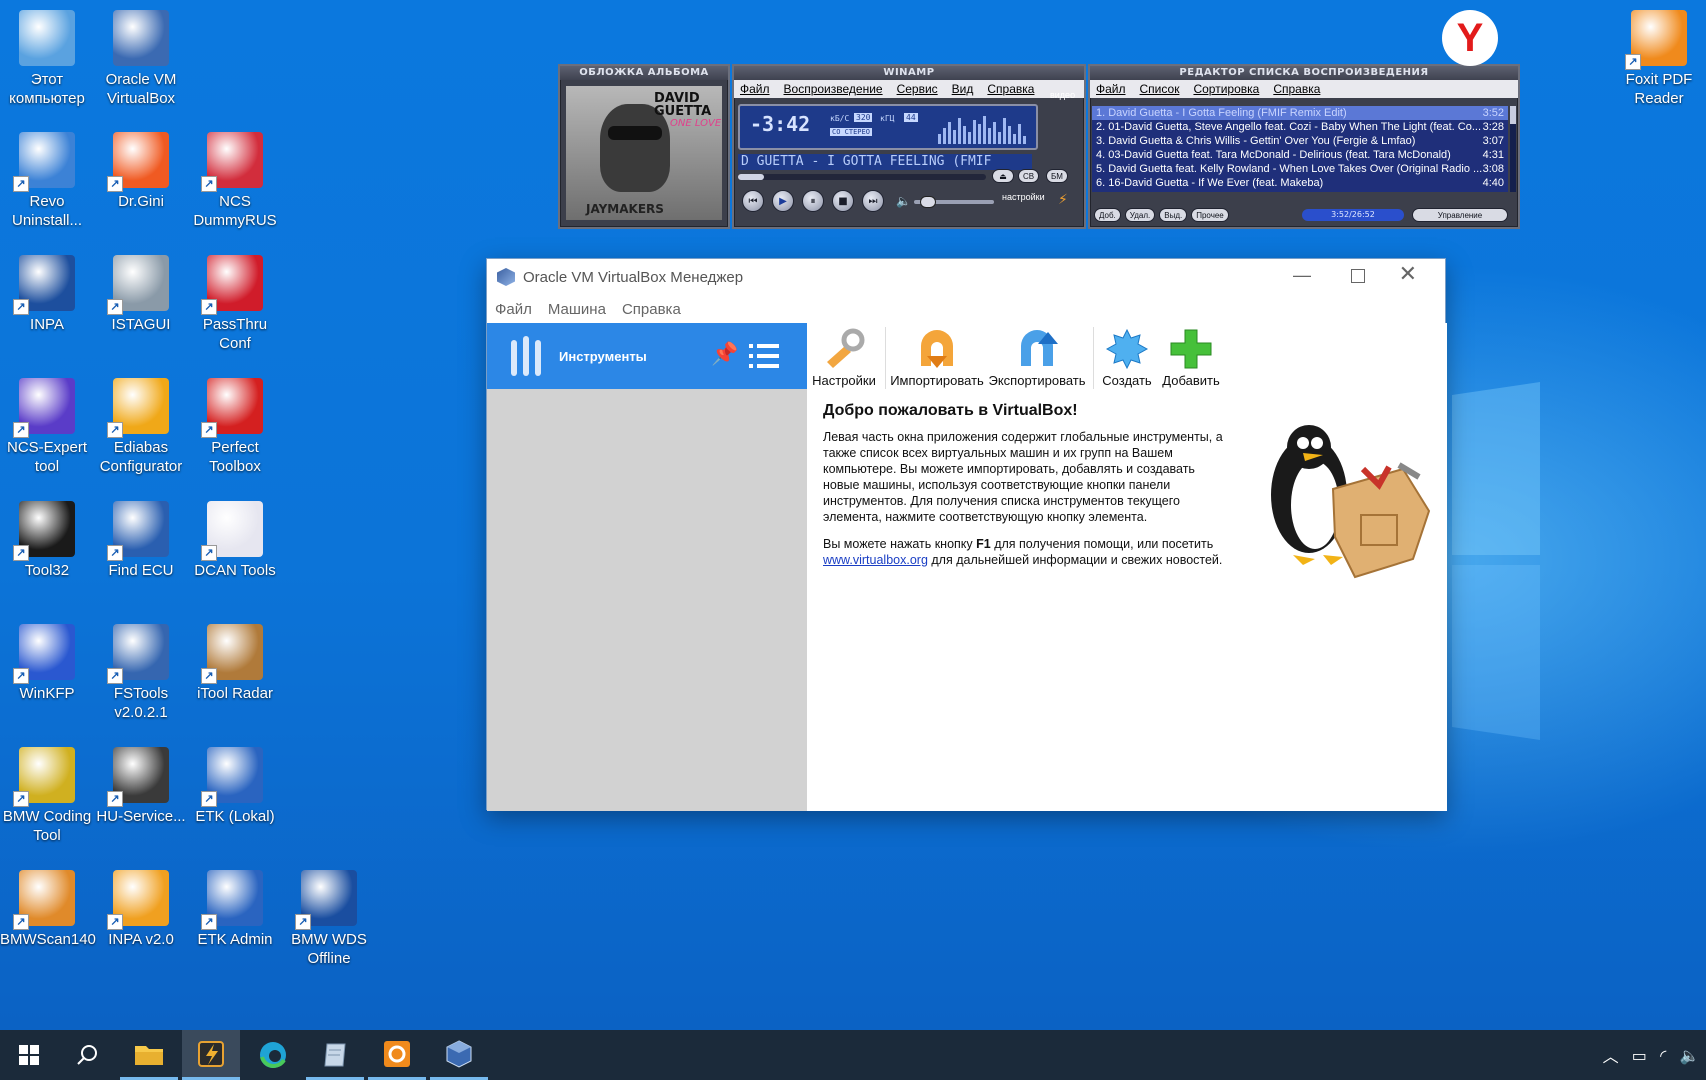 This screenshot has height=1080, width=1706. What do you see at coordinates (235, 554) in the screenshot?
I see `desktop-icon-dcan-tools: ↗ DCAN Tools` at bounding box center [235, 554].